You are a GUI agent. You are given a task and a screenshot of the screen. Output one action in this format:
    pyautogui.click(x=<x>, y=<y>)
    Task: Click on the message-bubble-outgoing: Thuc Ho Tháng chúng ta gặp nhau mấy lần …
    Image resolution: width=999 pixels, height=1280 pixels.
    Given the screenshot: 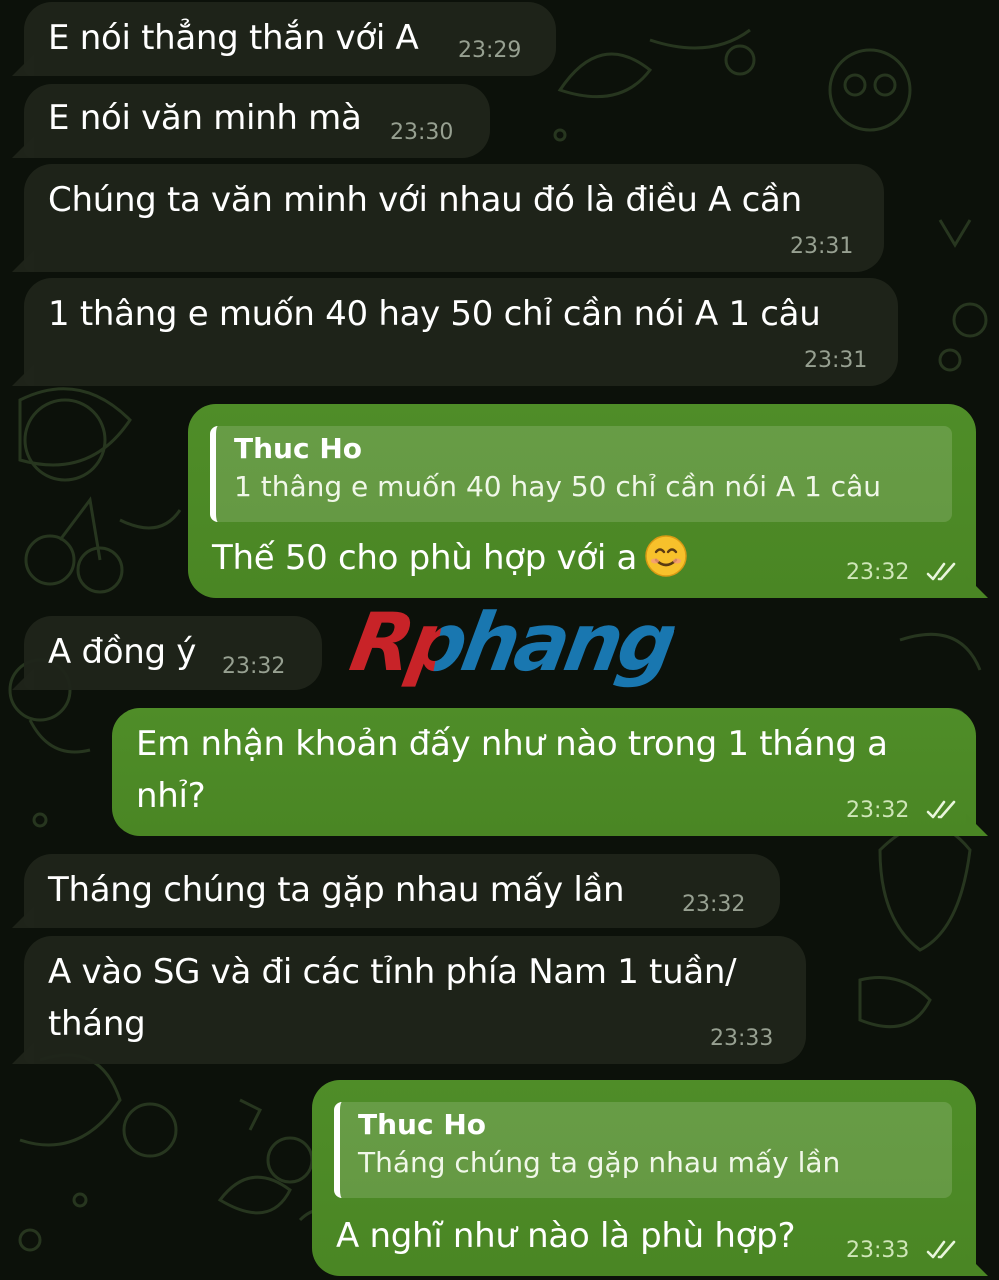 What is the action you would take?
    pyautogui.click(x=650, y=1178)
    